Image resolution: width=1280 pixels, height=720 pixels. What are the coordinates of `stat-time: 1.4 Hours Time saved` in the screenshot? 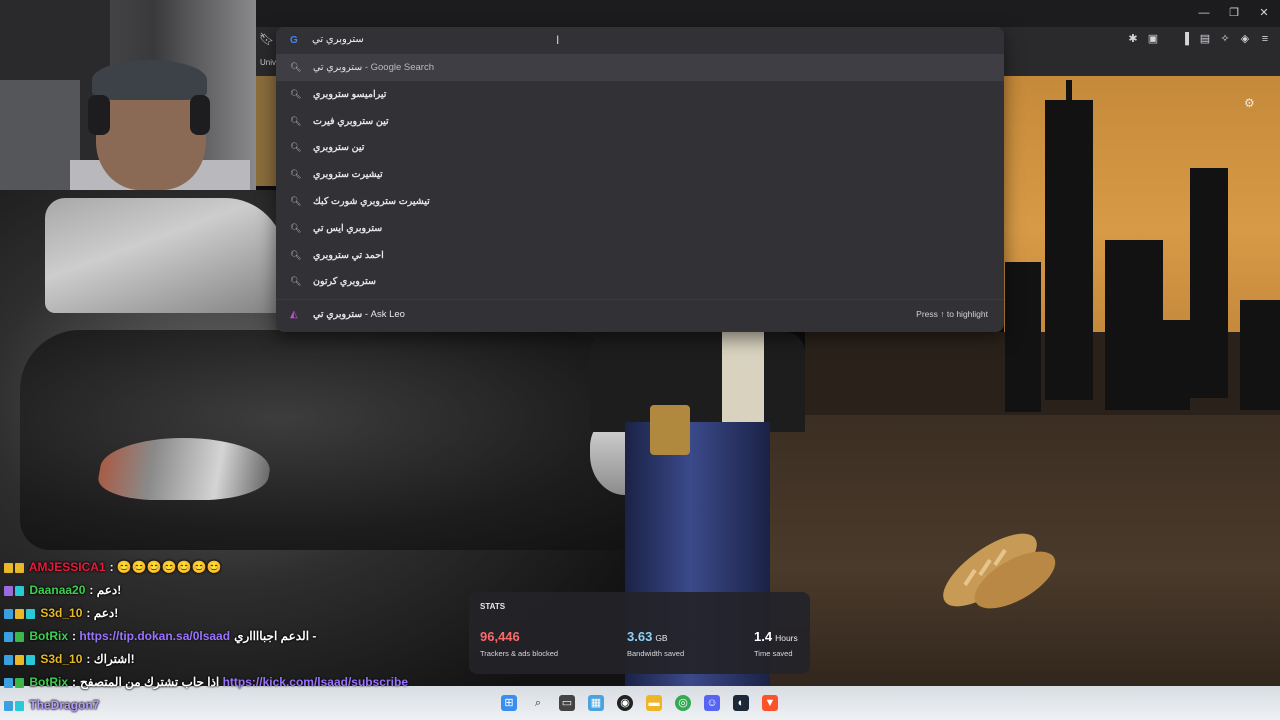 It's located at (776, 643).